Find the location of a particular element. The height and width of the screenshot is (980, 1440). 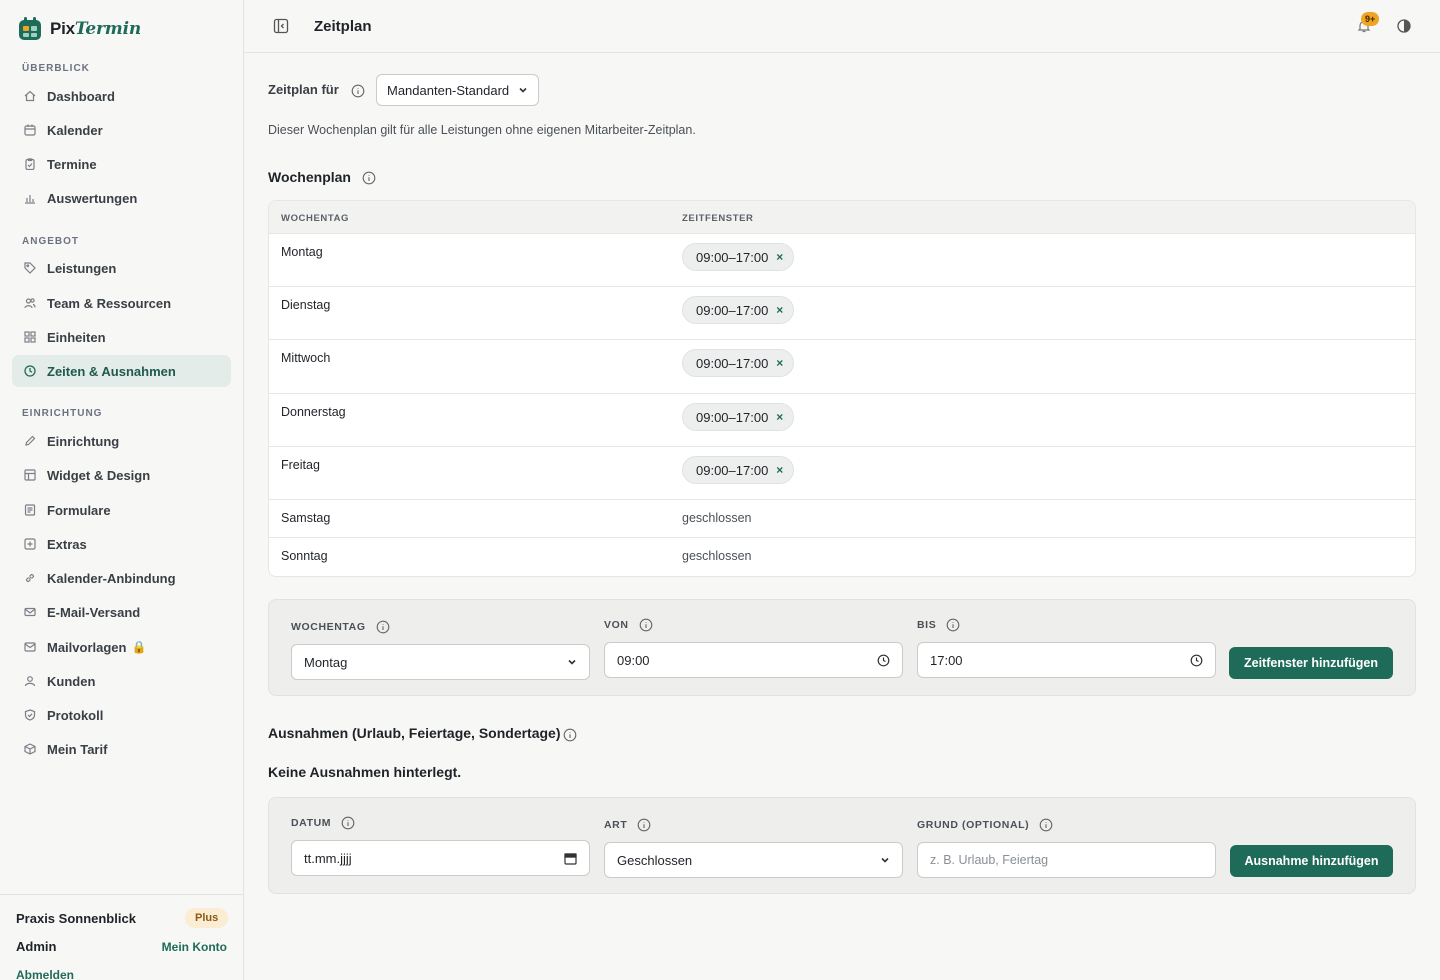

app-logo-icon is located at coordinates (30, 28).